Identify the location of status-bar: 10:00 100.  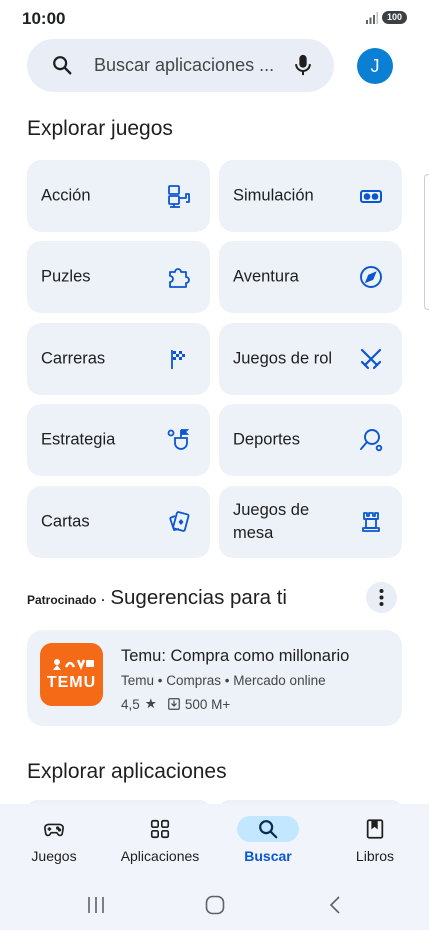
(214, 19).